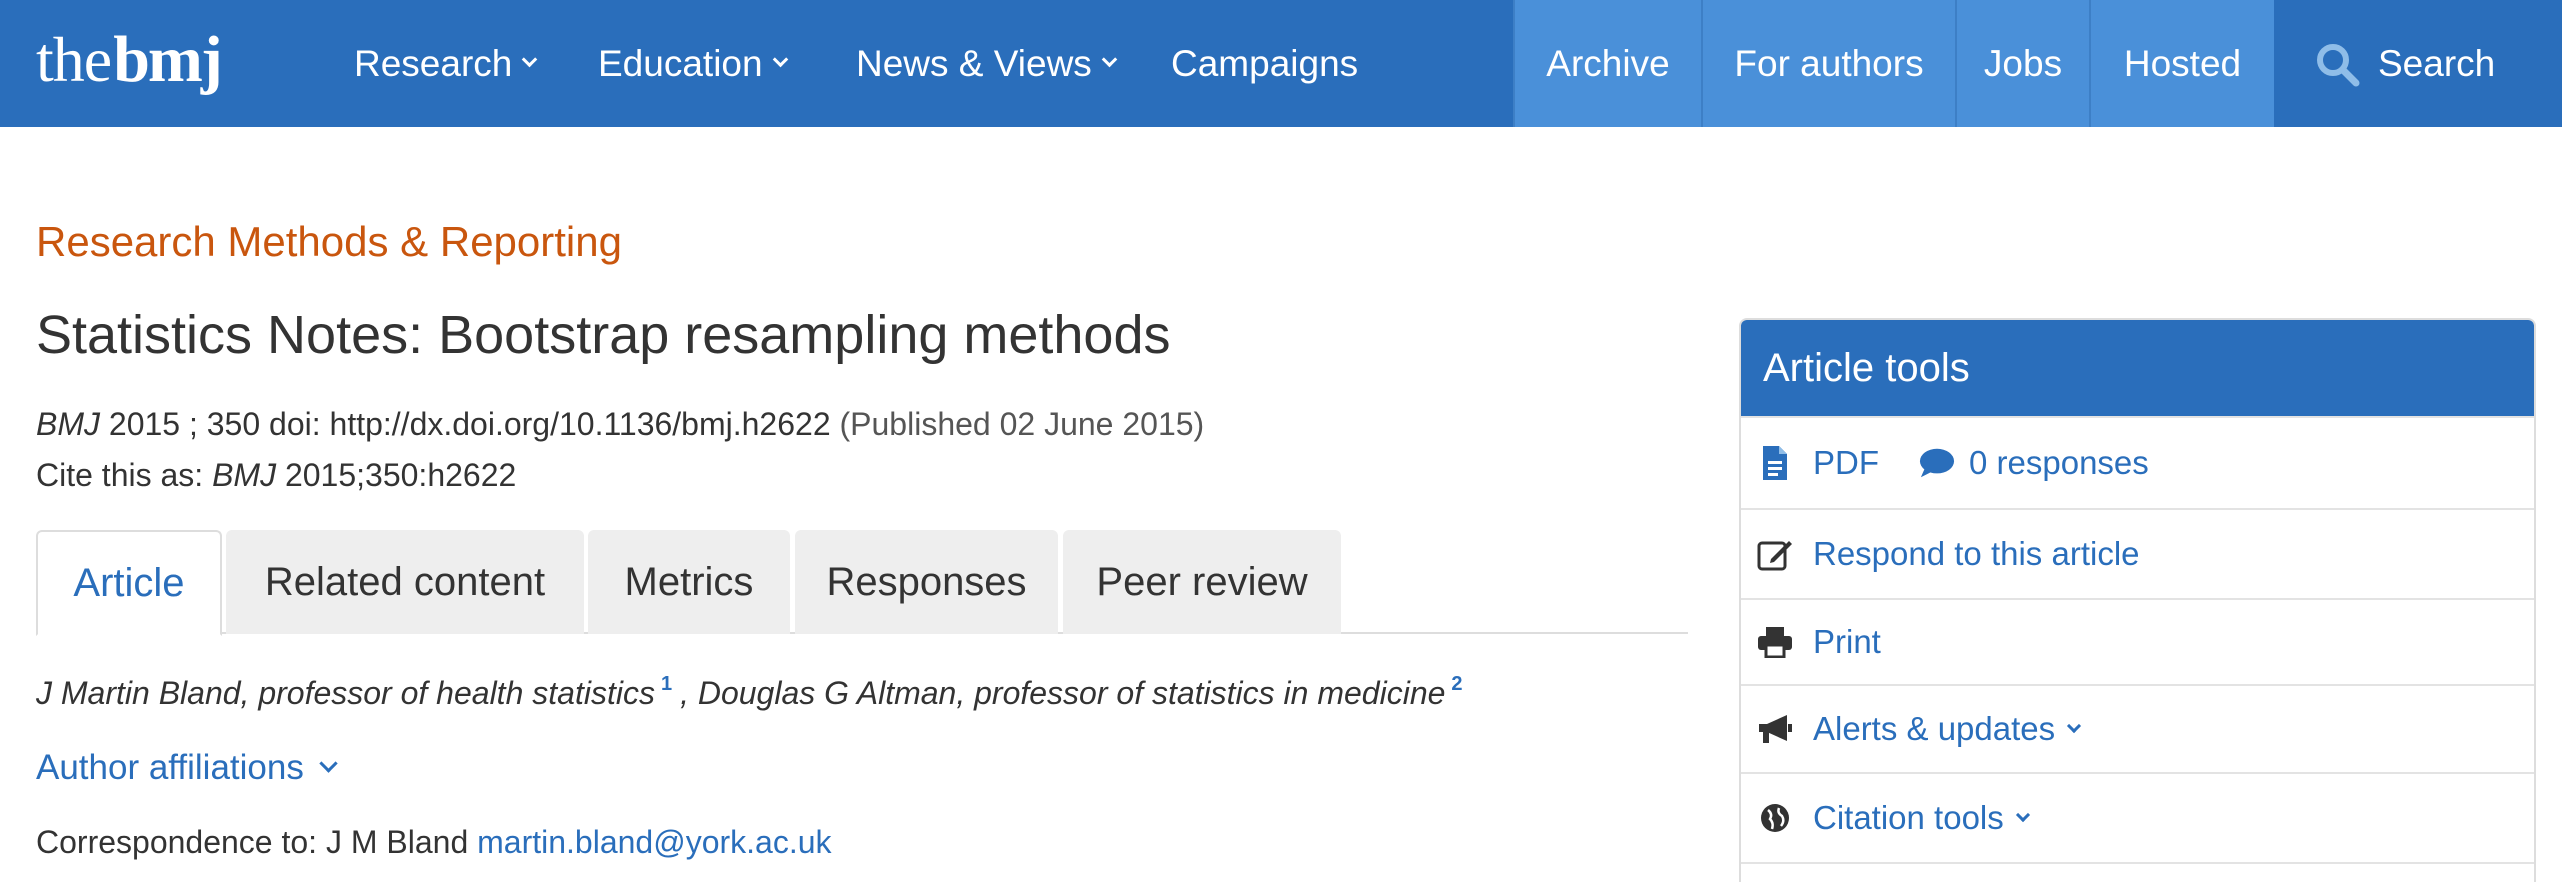 The height and width of the screenshot is (882, 2562). What do you see at coordinates (433, 63) in the screenshot?
I see `nav-research-label: Research` at bounding box center [433, 63].